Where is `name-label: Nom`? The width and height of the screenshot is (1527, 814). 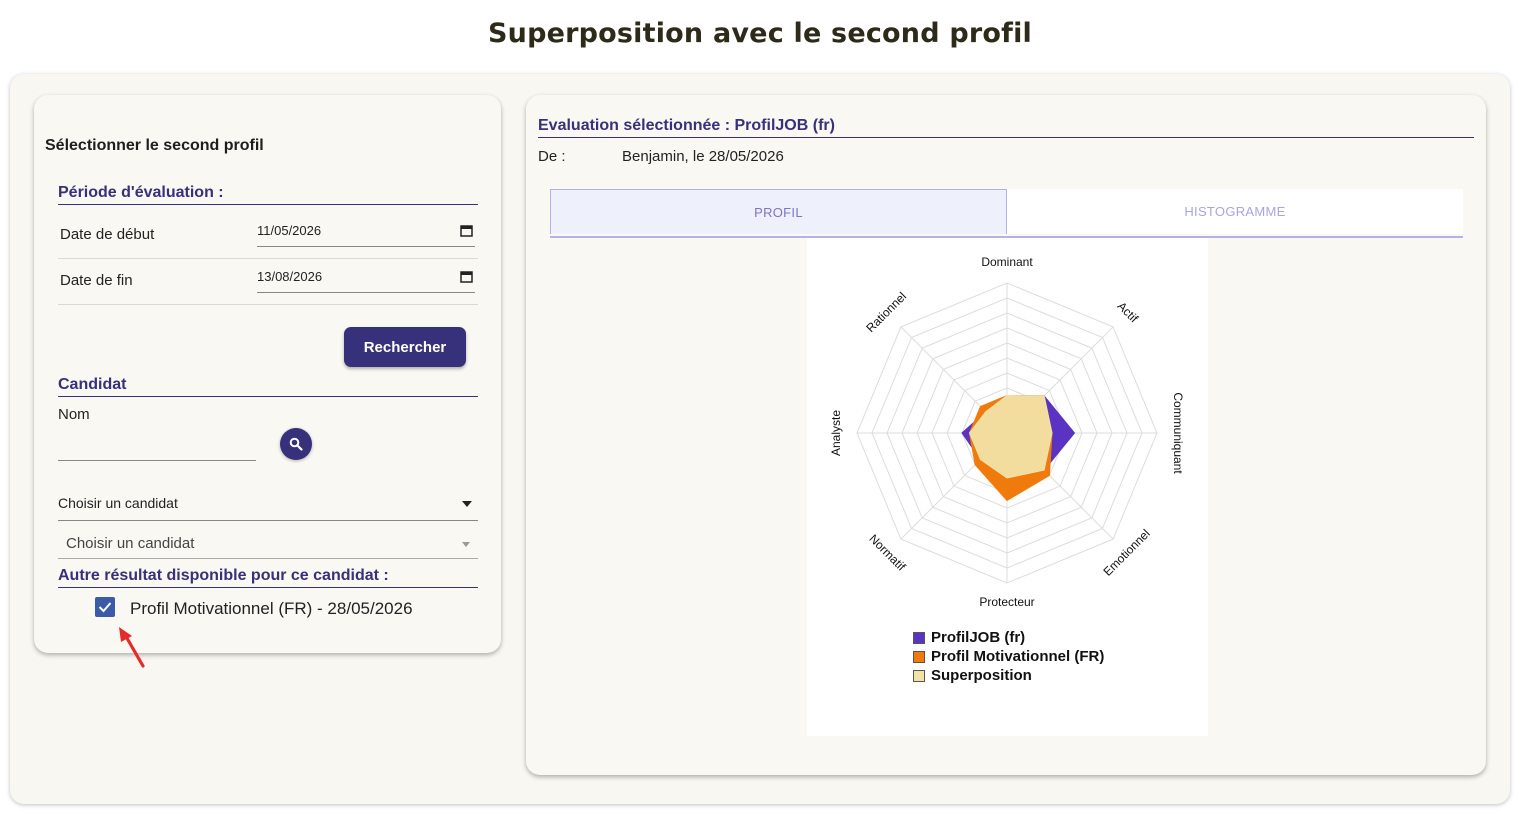
name-label: Nom is located at coordinates (74, 414).